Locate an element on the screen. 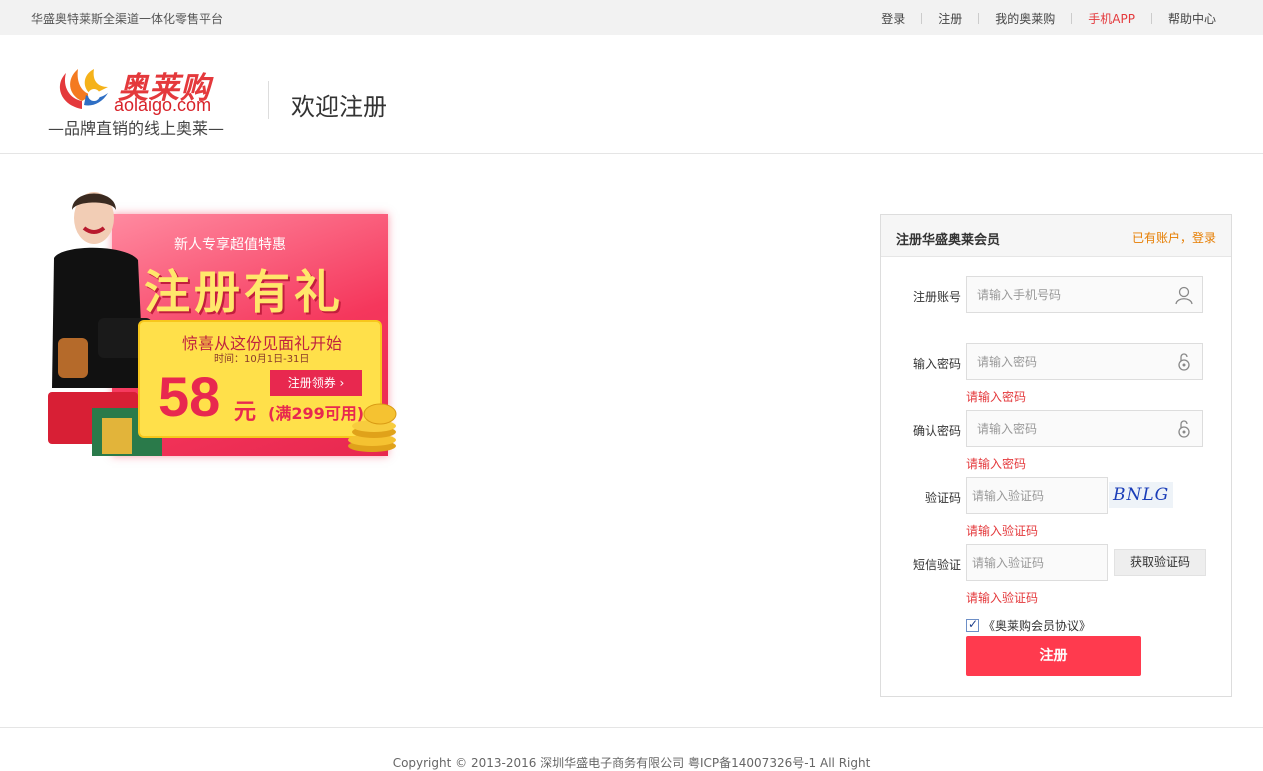  sms-field is located at coordinates (1037, 562).